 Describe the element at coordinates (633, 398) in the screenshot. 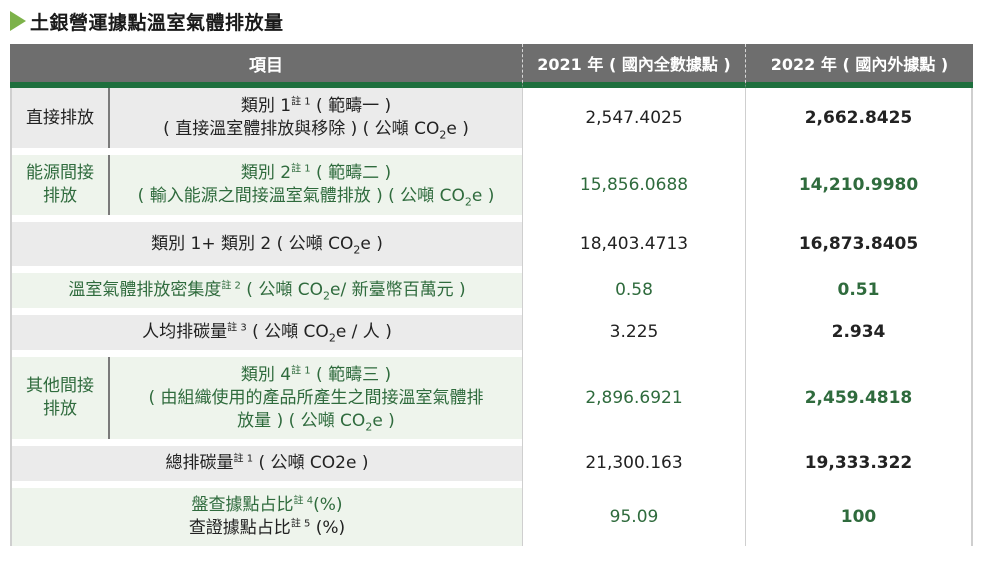

I see `row-other-2021: 2,896.6921` at that location.